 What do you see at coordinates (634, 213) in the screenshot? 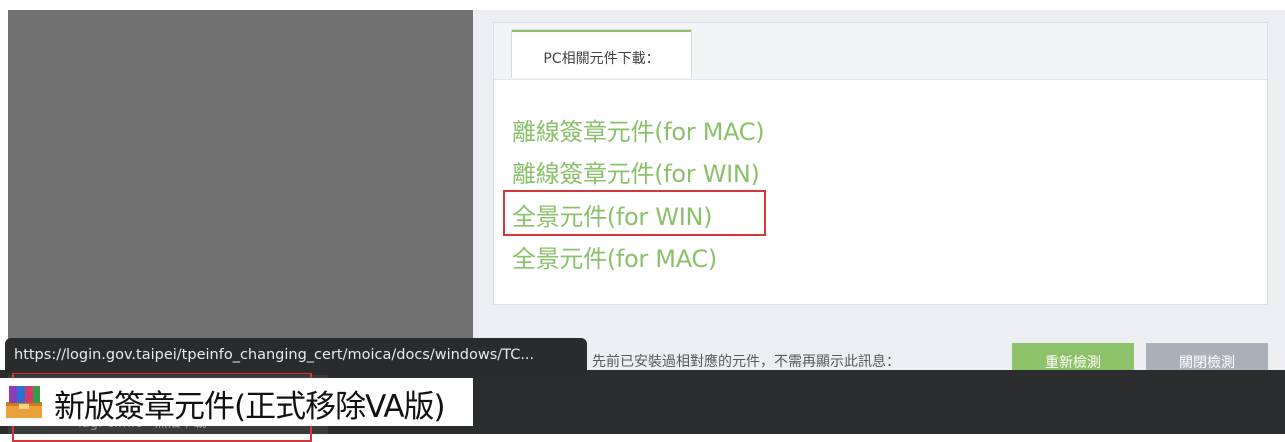
I see `annotation-highlight-box` at bounding box center [634, 213].